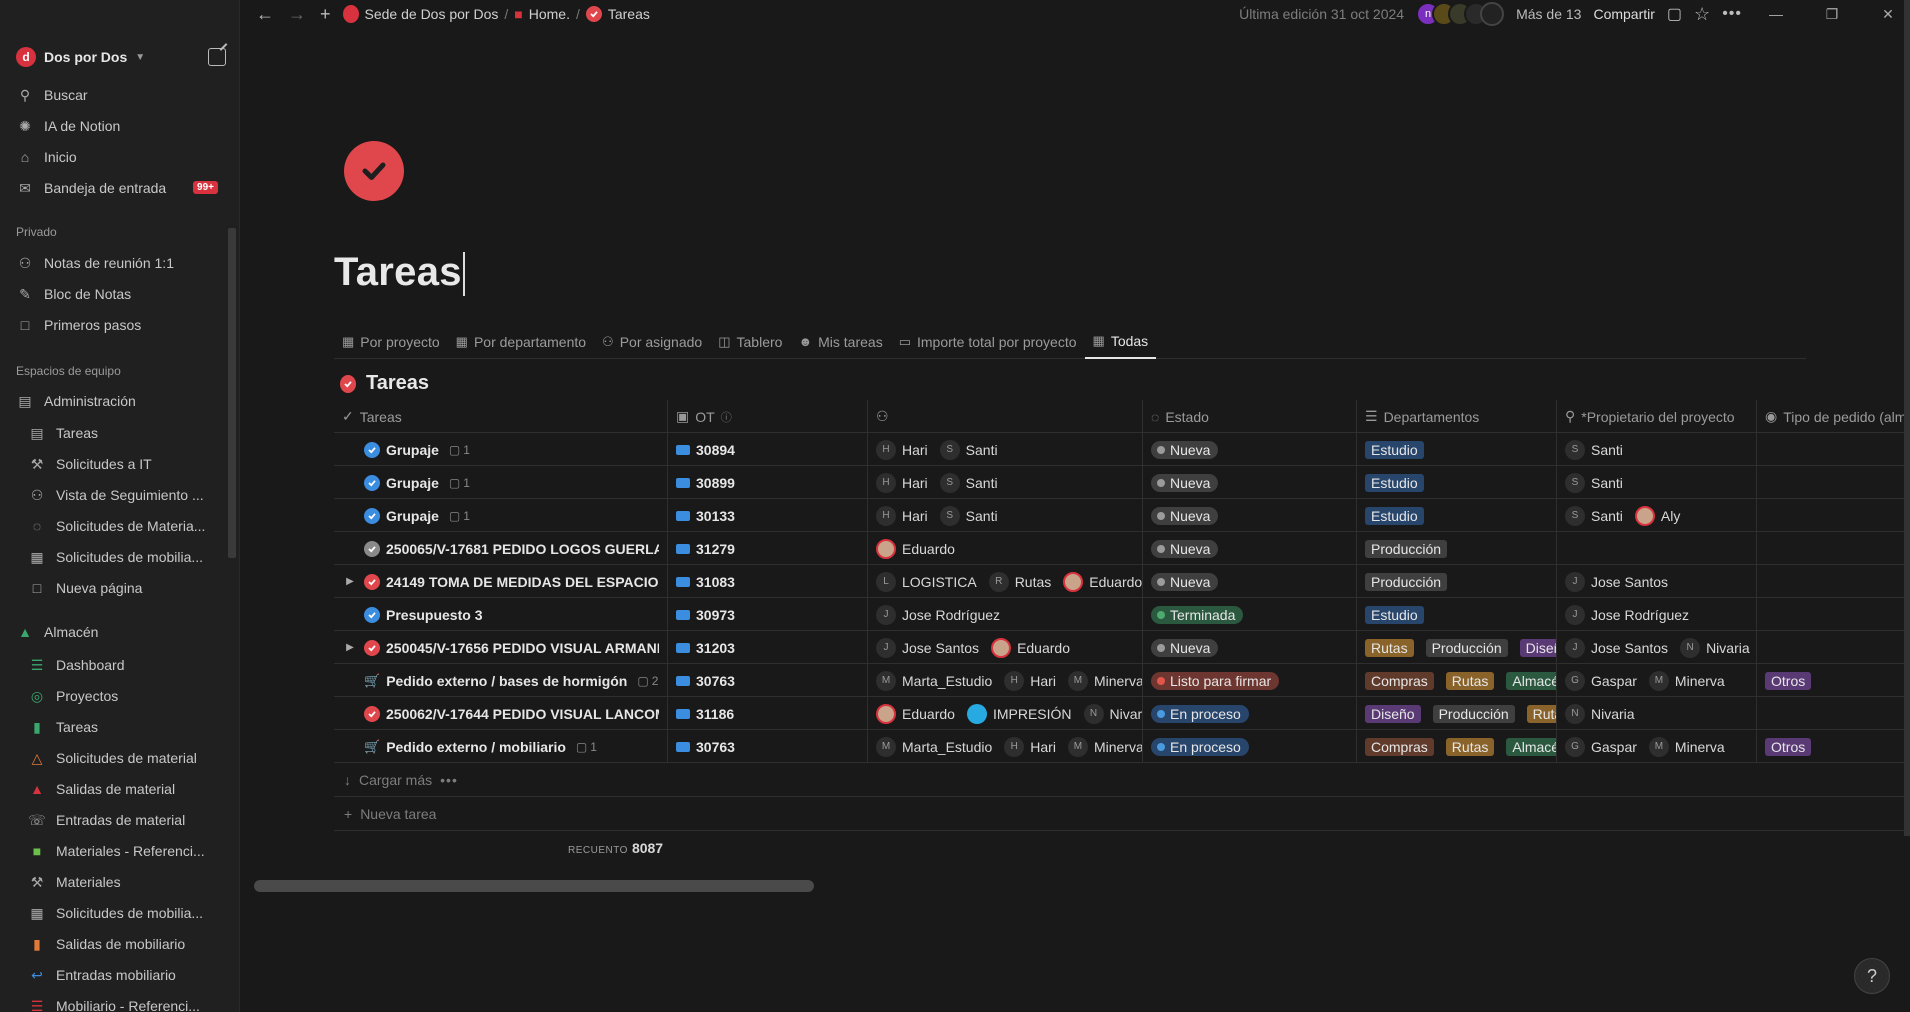 The image size is (1910, 1012). What do you see at coordinates (265, 14) in the screenshot?
I see `back-arrow-icon: ←` at bounding box center [265, 14].